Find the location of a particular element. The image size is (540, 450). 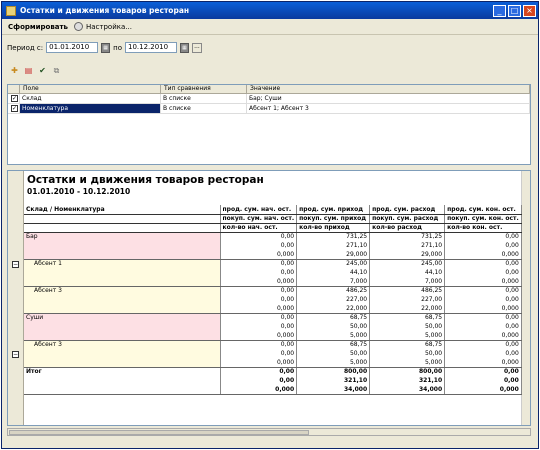

filter-field: Склад is located at coordinates (90, 98).